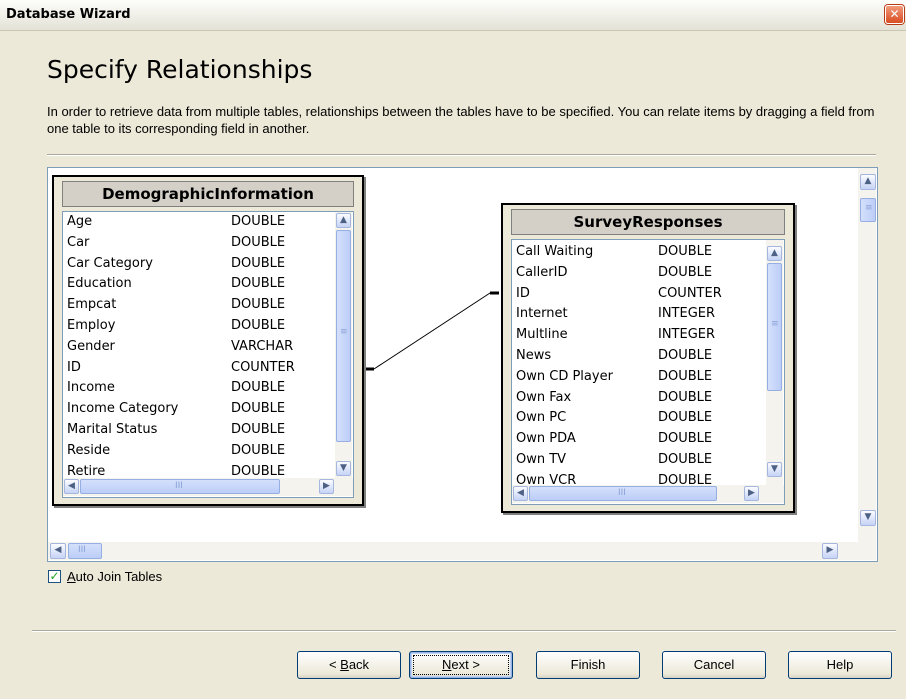 Image resolution: width=906 pixels, height=699 pixels. Describe the element at coordinates (54, 576) in the screenshot. I see `checkmark-icon: ✓` at that location.